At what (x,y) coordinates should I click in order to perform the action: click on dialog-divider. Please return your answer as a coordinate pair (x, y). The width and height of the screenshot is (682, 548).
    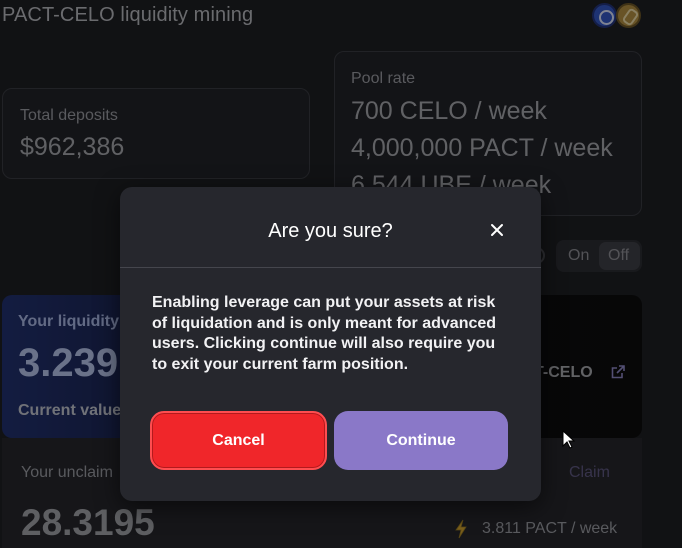
    Looking at the image, I should click on (330, 267).